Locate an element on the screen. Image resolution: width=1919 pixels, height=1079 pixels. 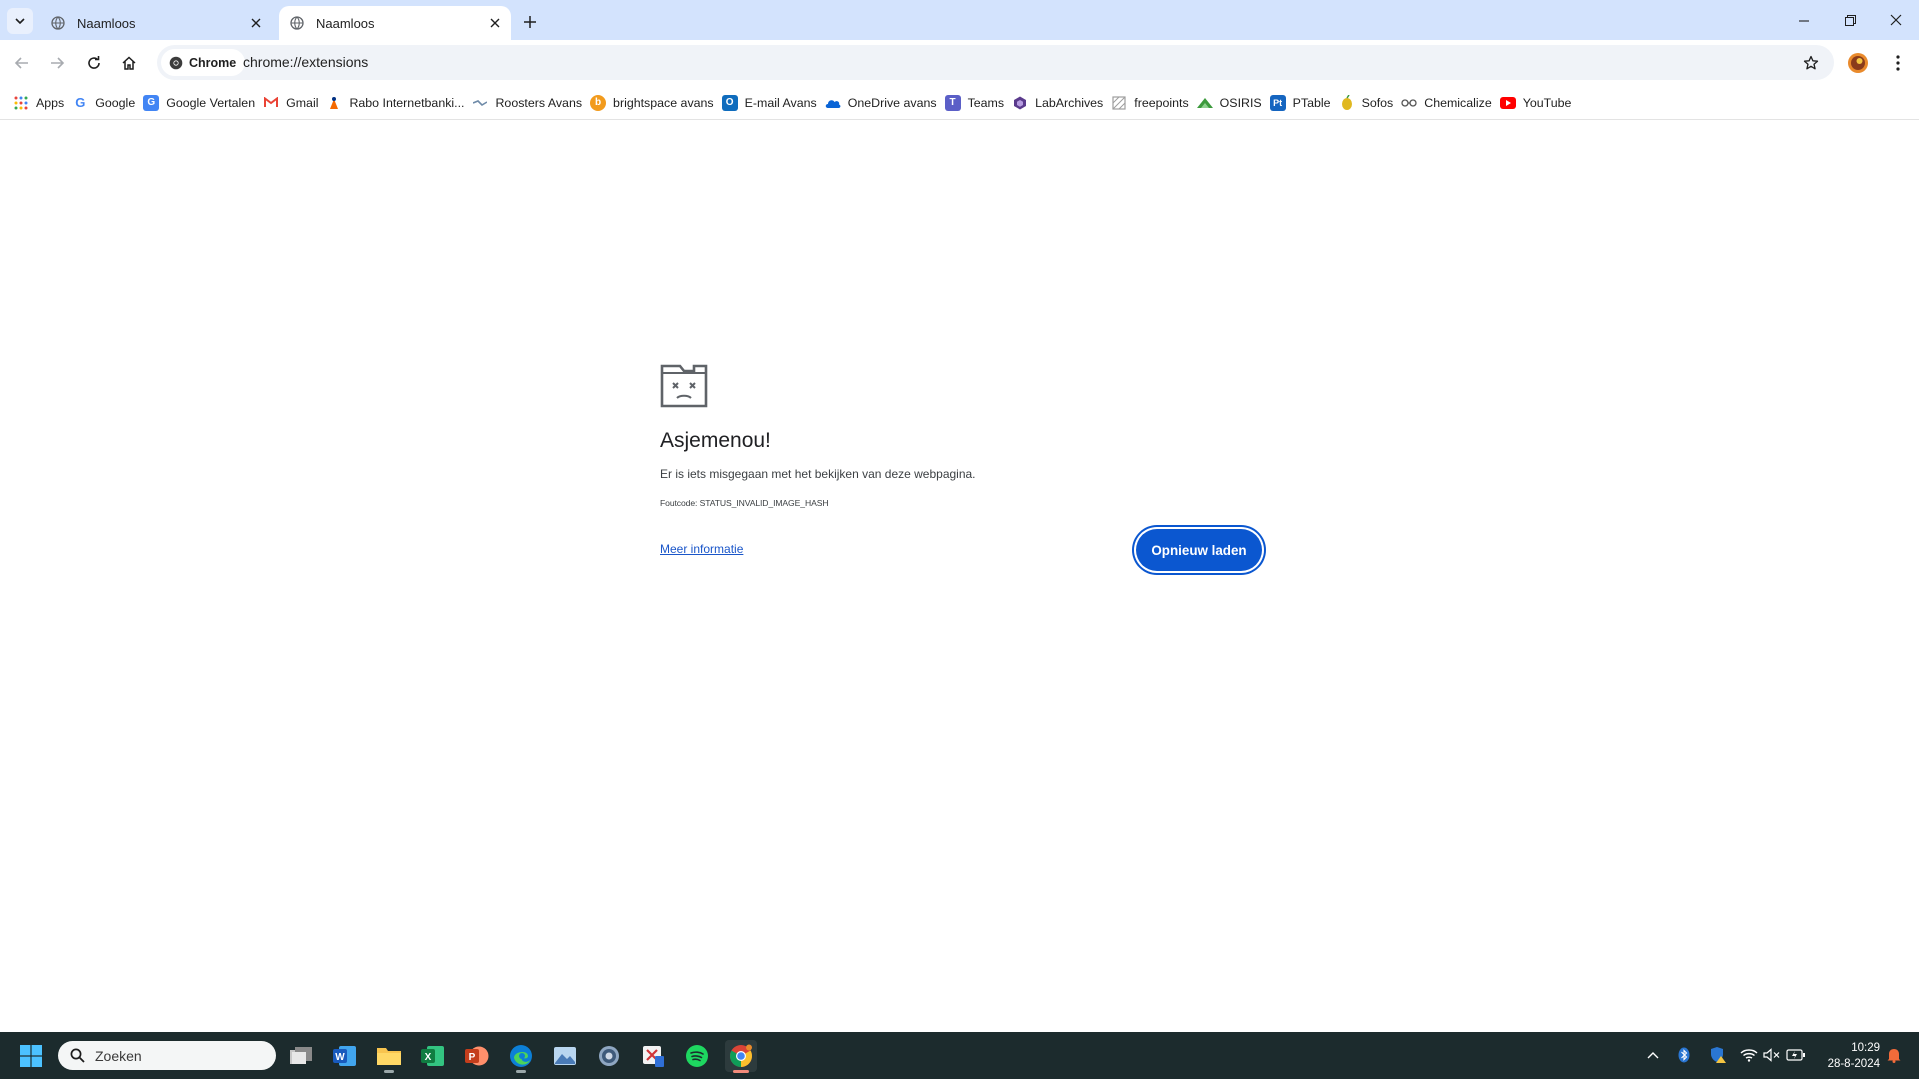
start-button is located at coordinates (31, 1056).